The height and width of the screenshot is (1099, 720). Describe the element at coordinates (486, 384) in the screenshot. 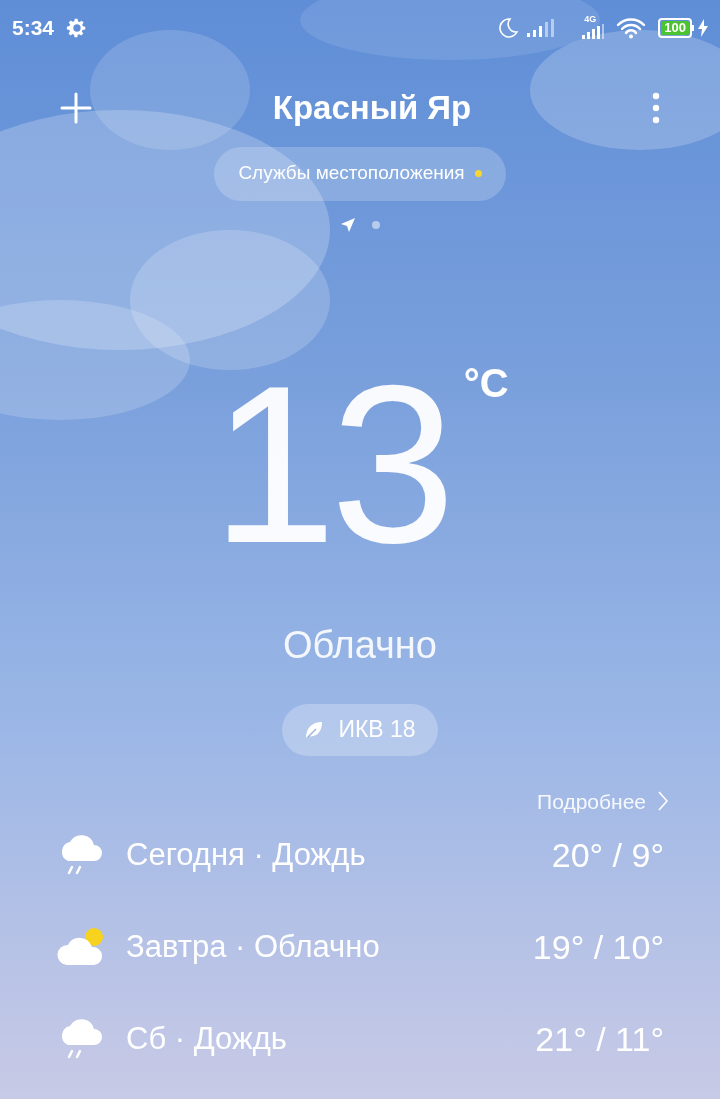

I see `temperature-unit: °C` at that location.